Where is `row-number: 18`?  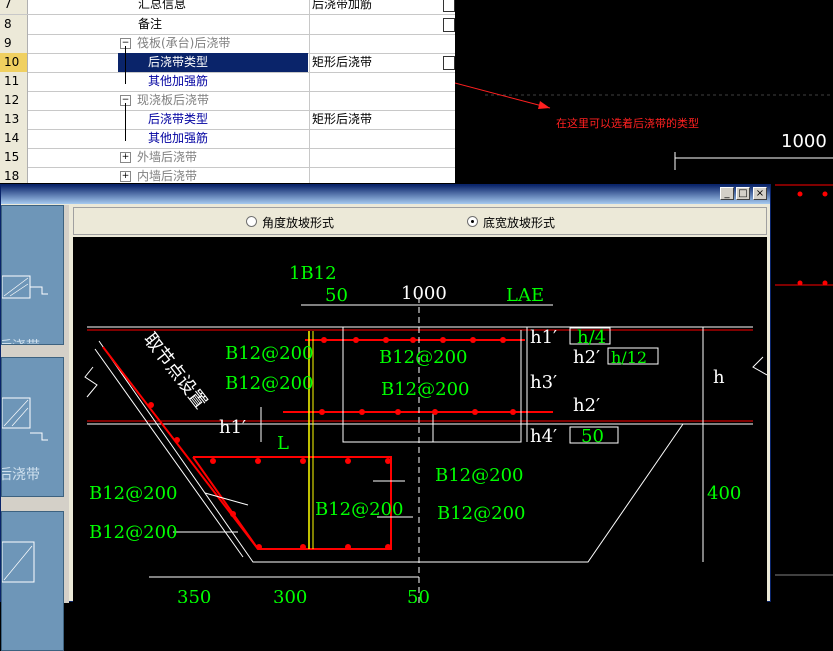
row-number: 18 is located at coordinates (14, 175).